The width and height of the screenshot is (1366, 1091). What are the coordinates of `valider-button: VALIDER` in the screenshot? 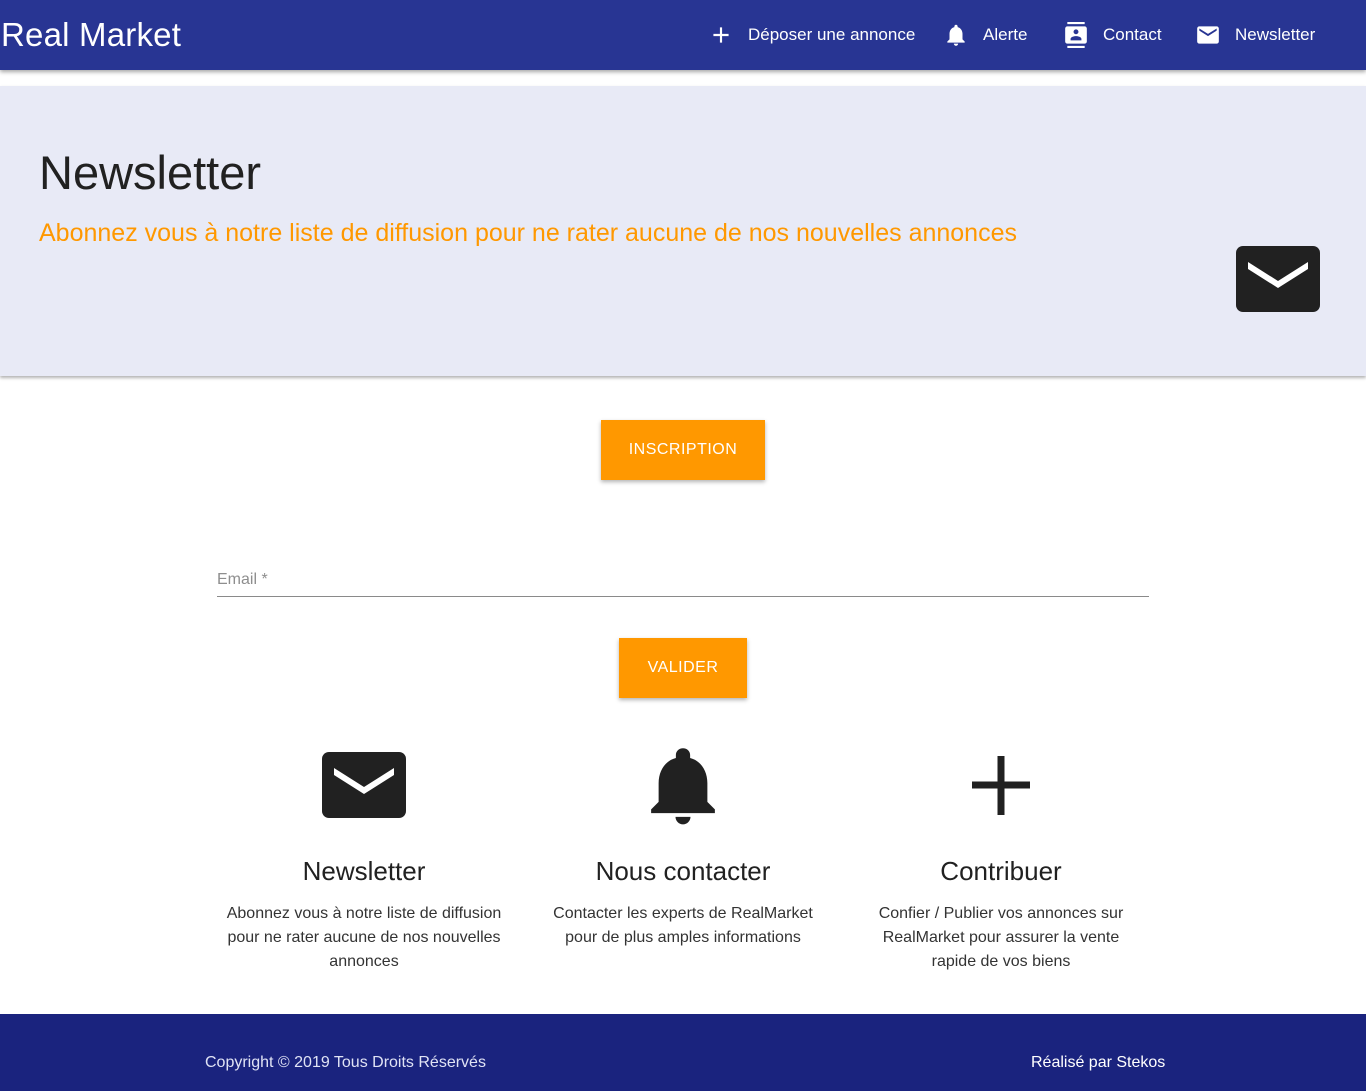 It's located at (683, 668).